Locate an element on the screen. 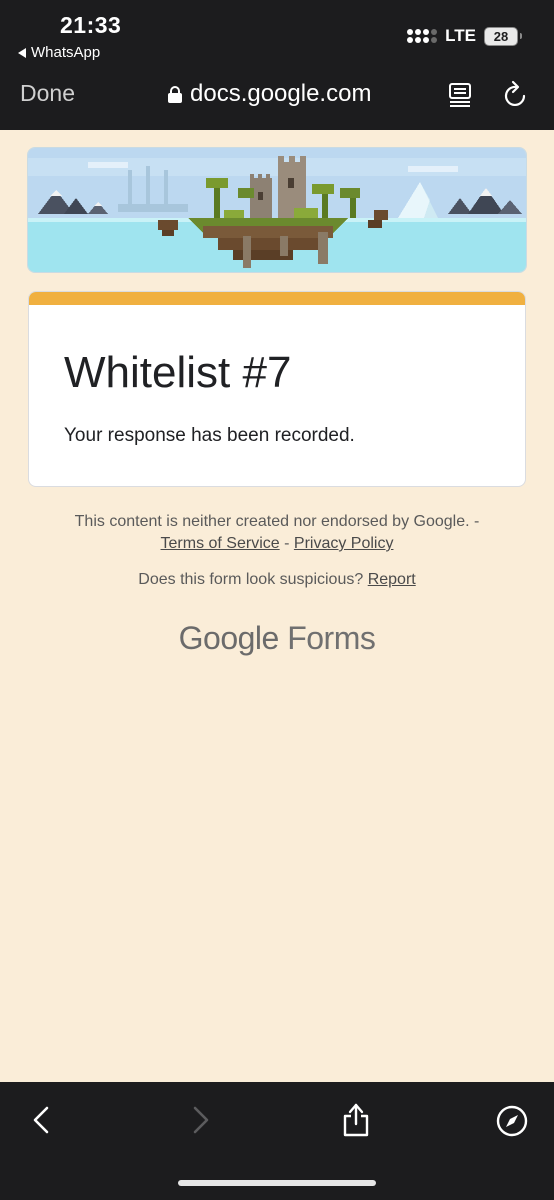  form-header-image is located at coordinates (277, 210).